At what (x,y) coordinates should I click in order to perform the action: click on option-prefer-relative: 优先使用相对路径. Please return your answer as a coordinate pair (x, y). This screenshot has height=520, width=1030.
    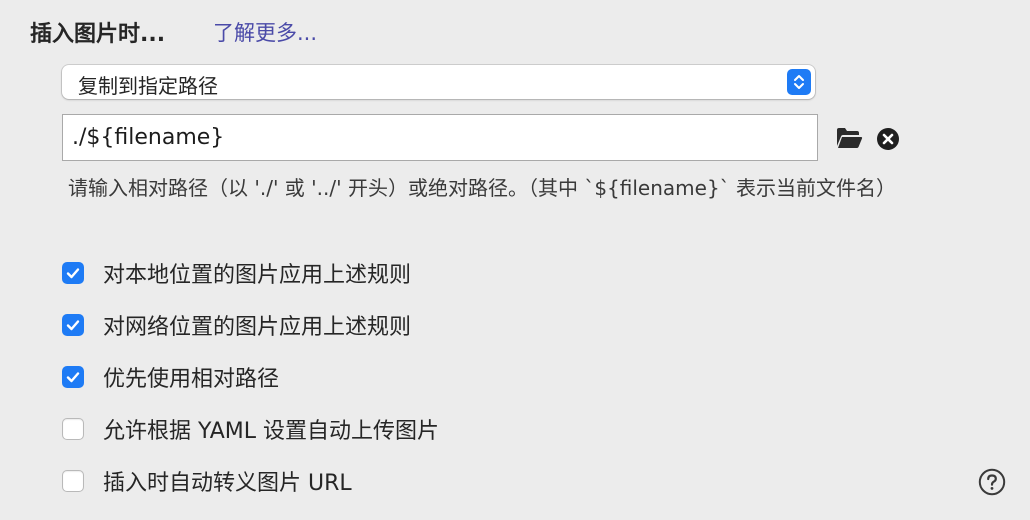
    Looking at the image, I should click on (170, 377).